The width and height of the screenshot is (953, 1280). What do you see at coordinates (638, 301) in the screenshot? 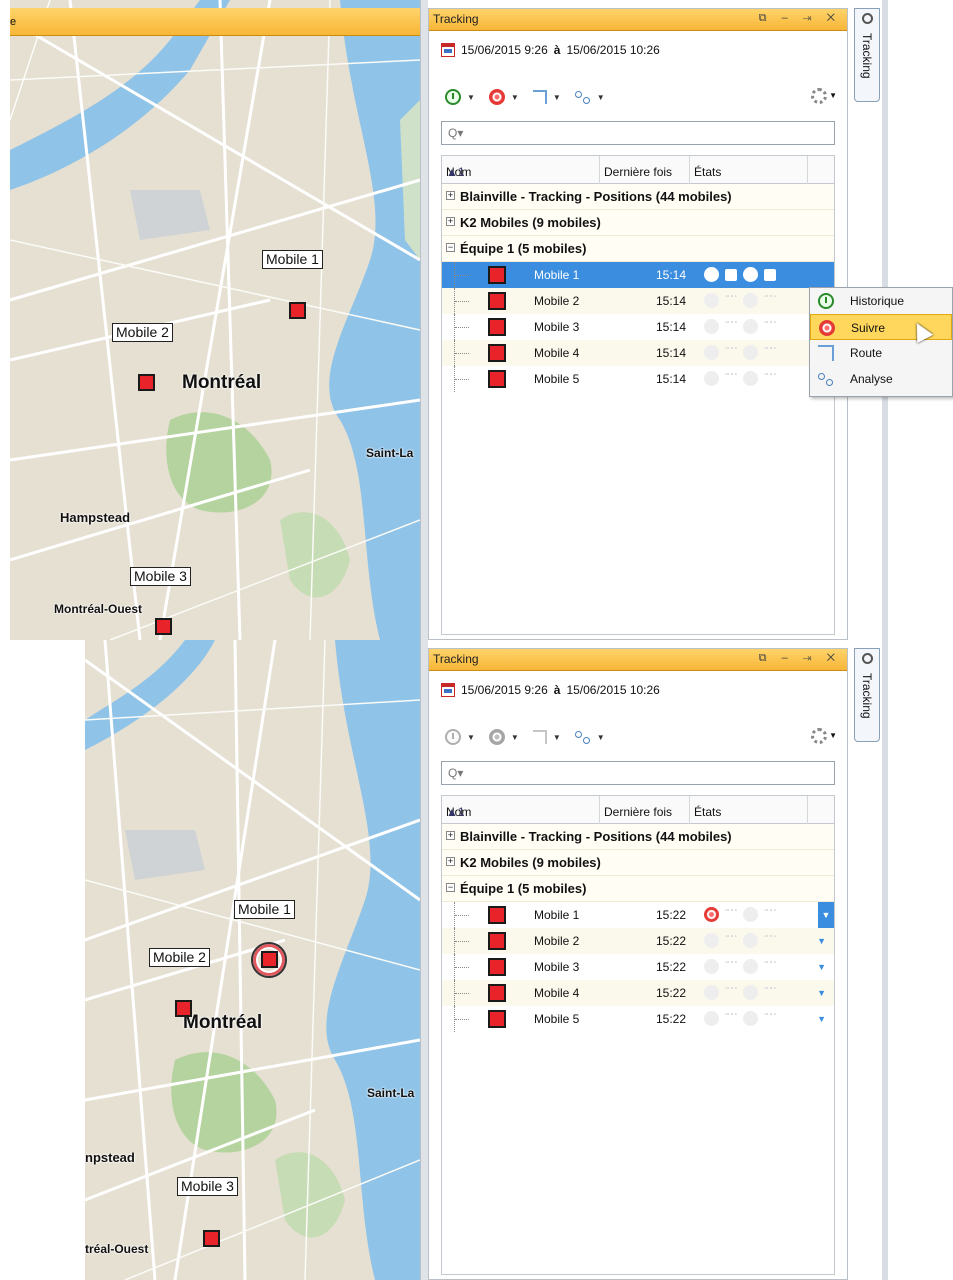
I see `table-row: Mobile 2 15:14` at bounding box center [638, 301].